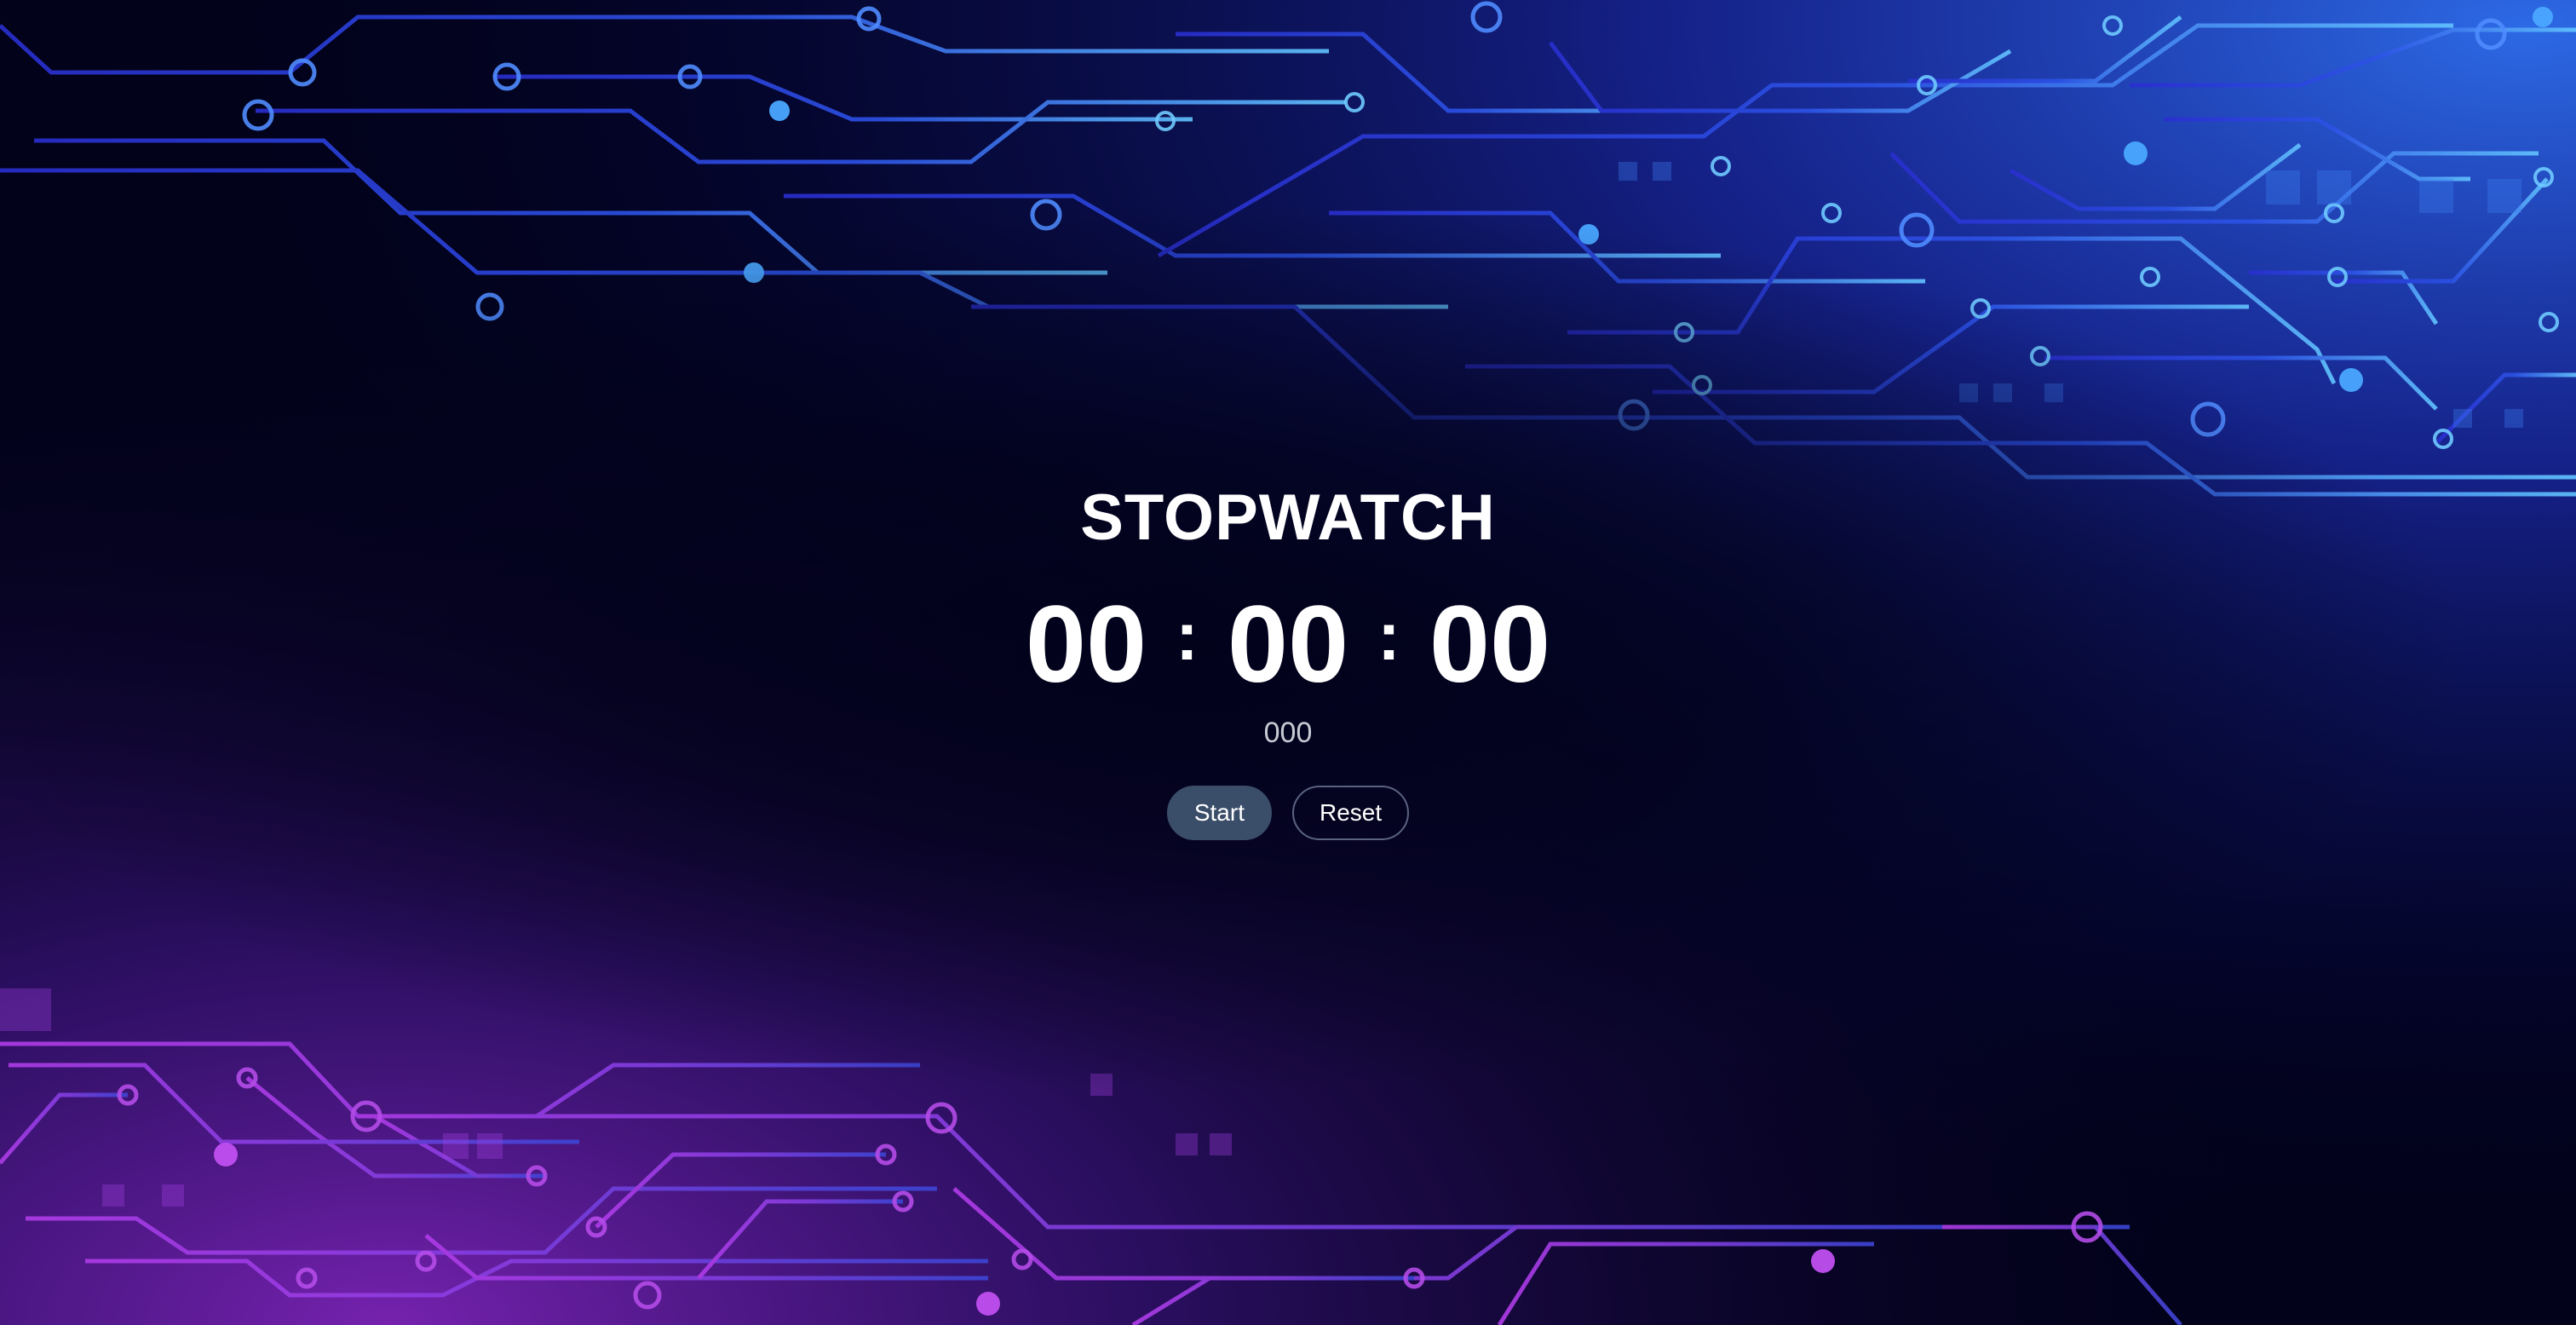 The width and height of the screenshot is (2576, 1325). Describe the element at coordinates (1490, 645) in the screenshot. I see `seconds-value: 00` at that location.